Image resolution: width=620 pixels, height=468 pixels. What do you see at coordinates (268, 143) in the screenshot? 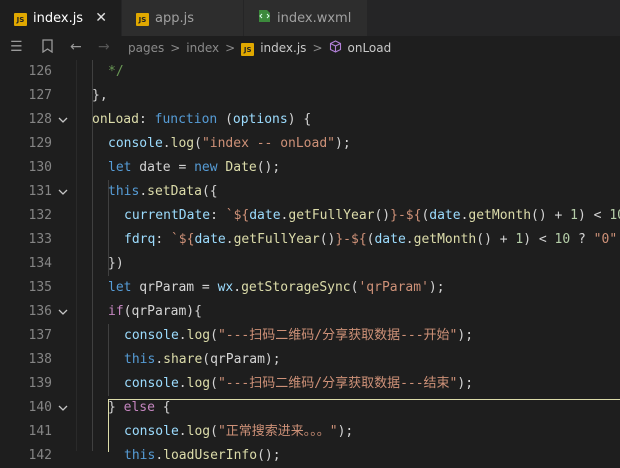
I see `code-token: "index -- onLoad"` at bounding box center [268, 143].